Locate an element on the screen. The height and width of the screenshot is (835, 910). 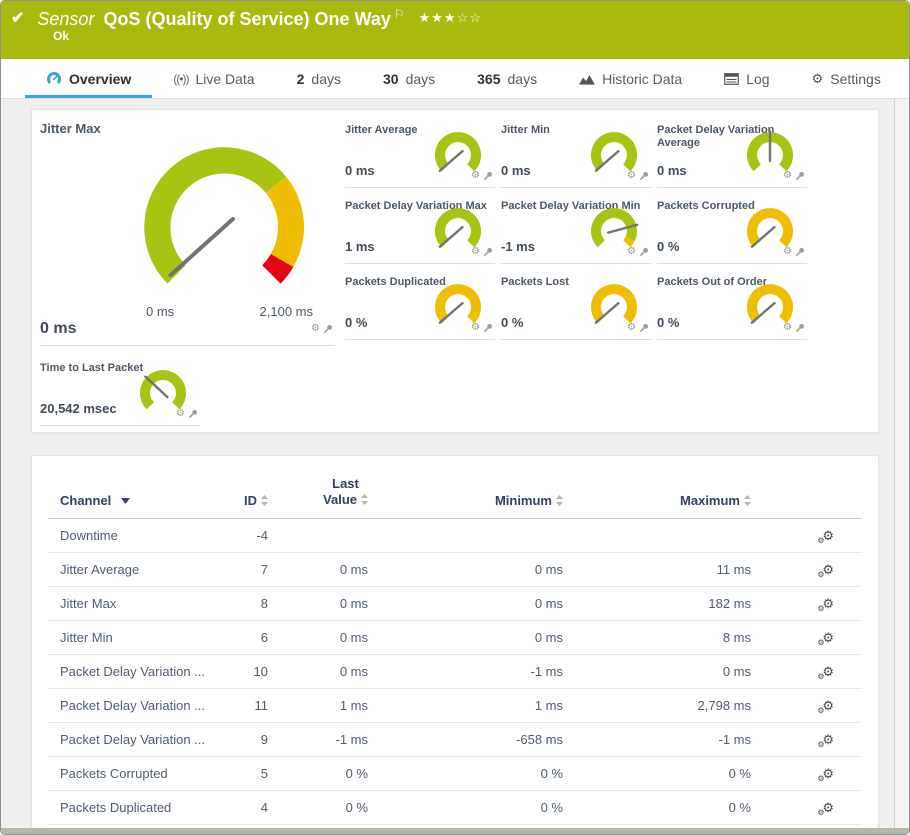
page-title: QoS (Quality of Service) One Way is located at coordinates (247, 19).